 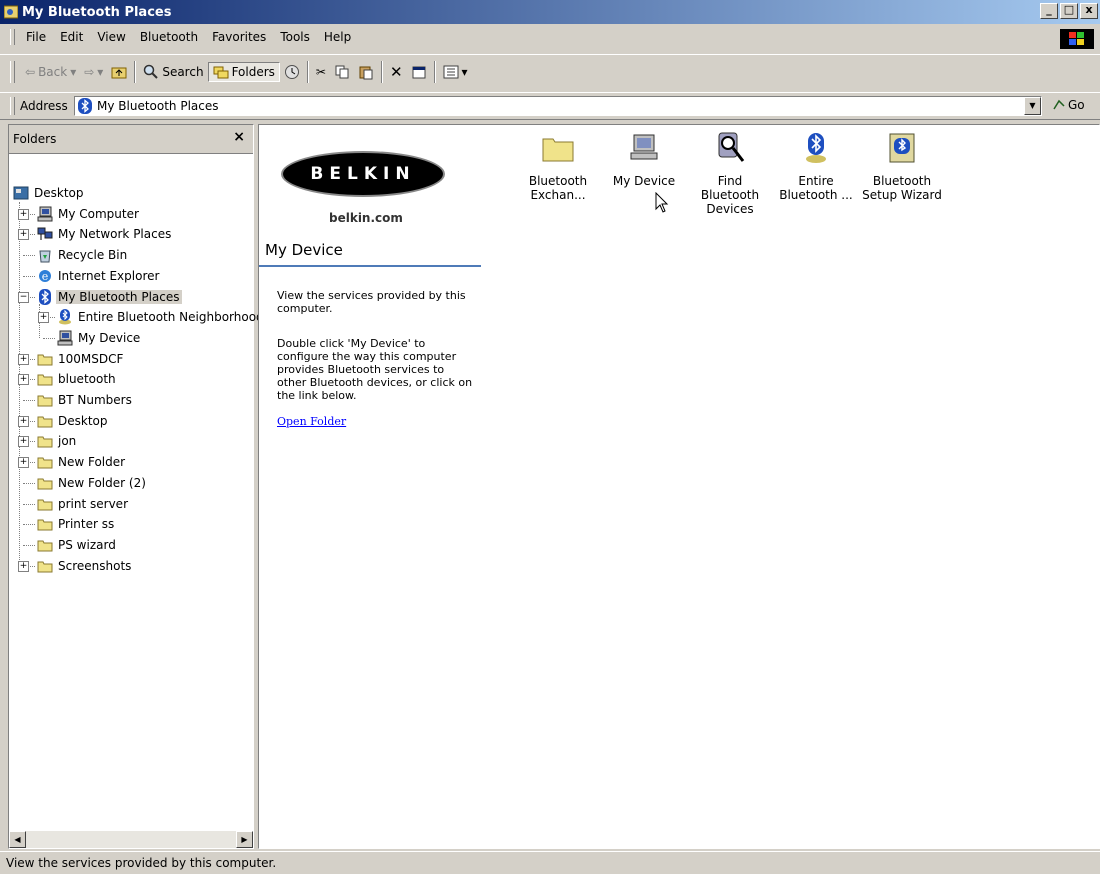 I want to click on up-folder-button, so click(x=119, y=72).